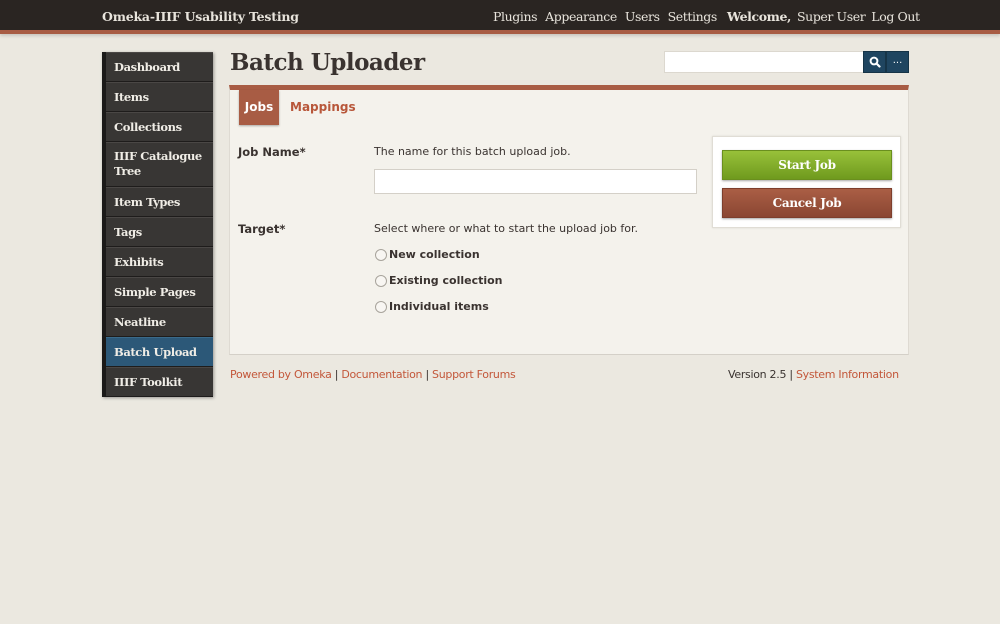 The height and width of the screenshot is (624, 1000). I want to click on user-name-link: Super User, so click(831, 16).